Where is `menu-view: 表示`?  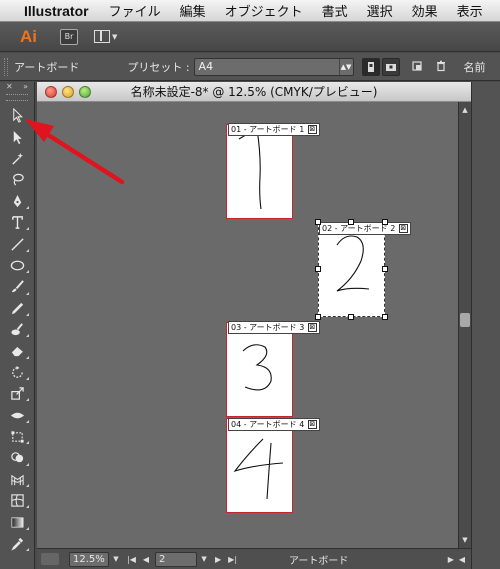
menu-view: 表示 is located at coordinates (470, 10).